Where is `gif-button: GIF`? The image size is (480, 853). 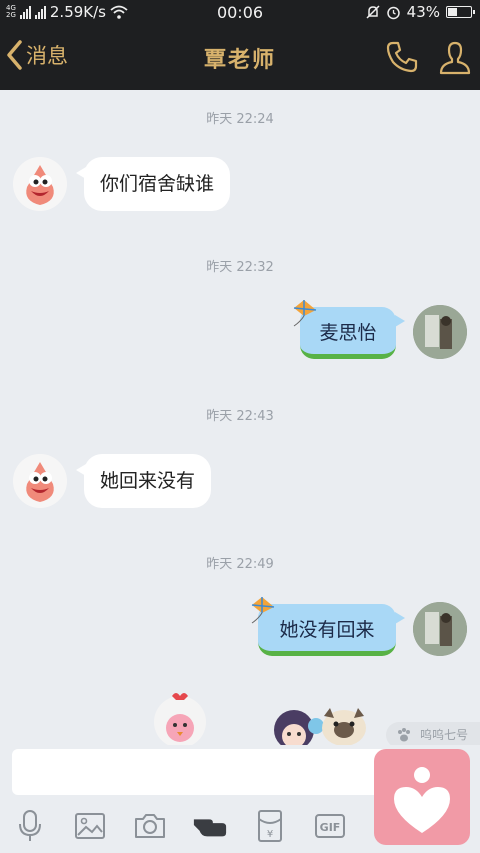 gif-button: GIF is located at coordinates (330, 826).